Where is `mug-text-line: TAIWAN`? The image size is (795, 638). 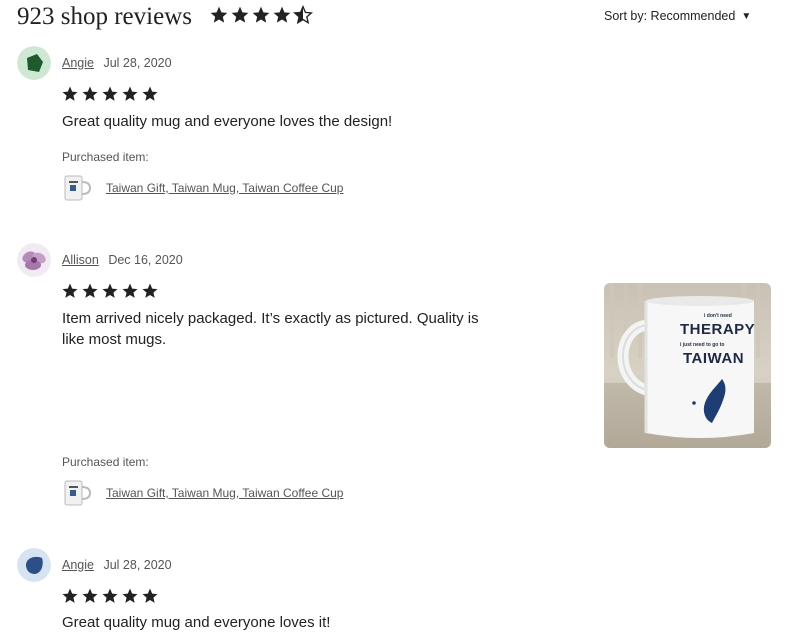
mug-text-line: TAIWAN is located at coordinates (714, 358).